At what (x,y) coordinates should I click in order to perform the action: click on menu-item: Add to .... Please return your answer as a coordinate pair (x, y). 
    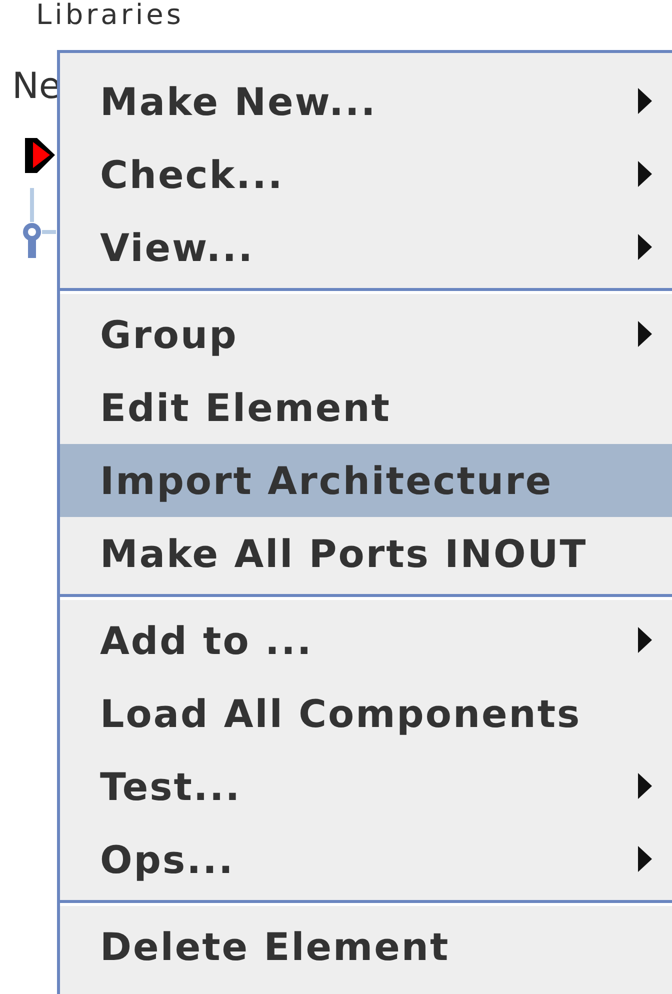
    Looking at the image, I should click on (366, 640).